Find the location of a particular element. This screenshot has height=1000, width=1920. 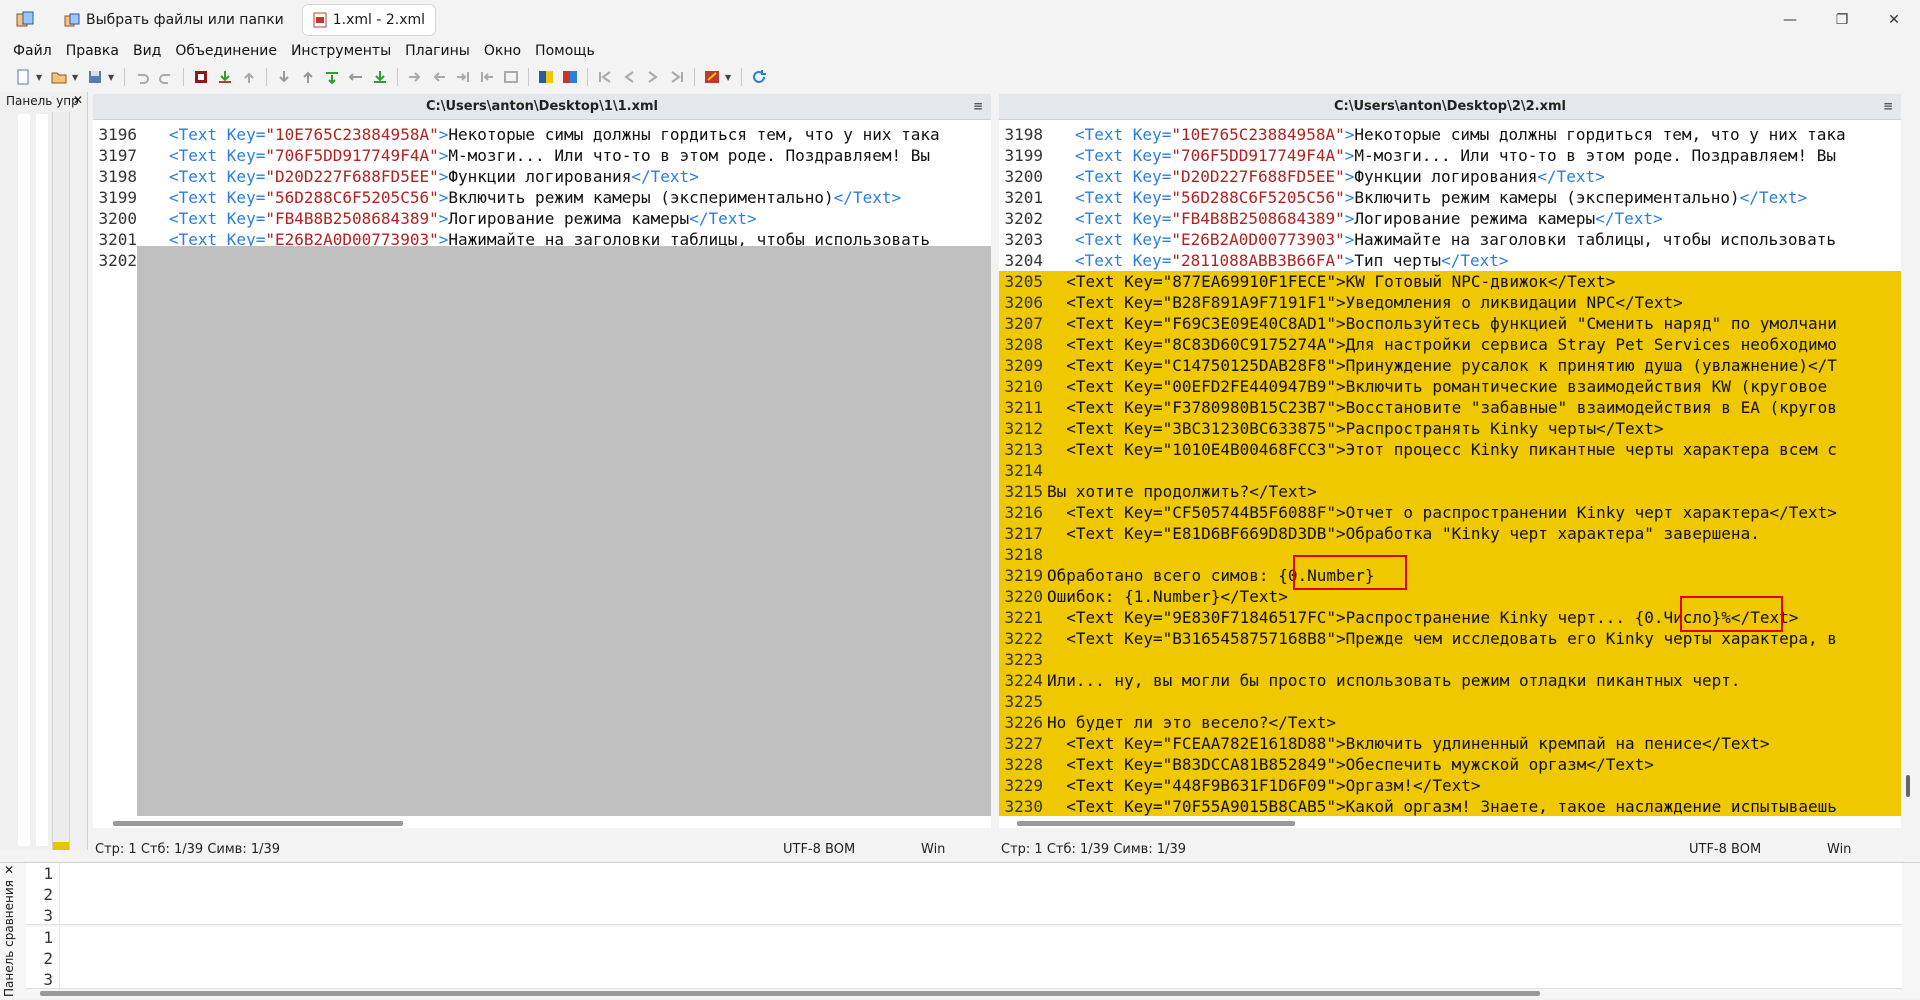

line-number: 3201 is located at coordinates (117, 239).